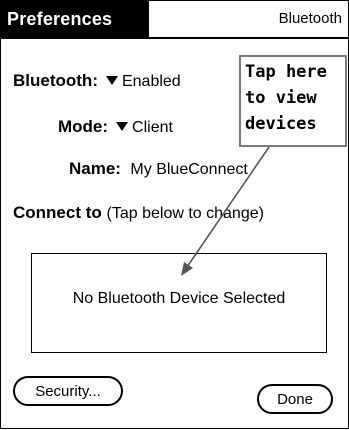  I want to click on done-button: Done, so click(295, 399).